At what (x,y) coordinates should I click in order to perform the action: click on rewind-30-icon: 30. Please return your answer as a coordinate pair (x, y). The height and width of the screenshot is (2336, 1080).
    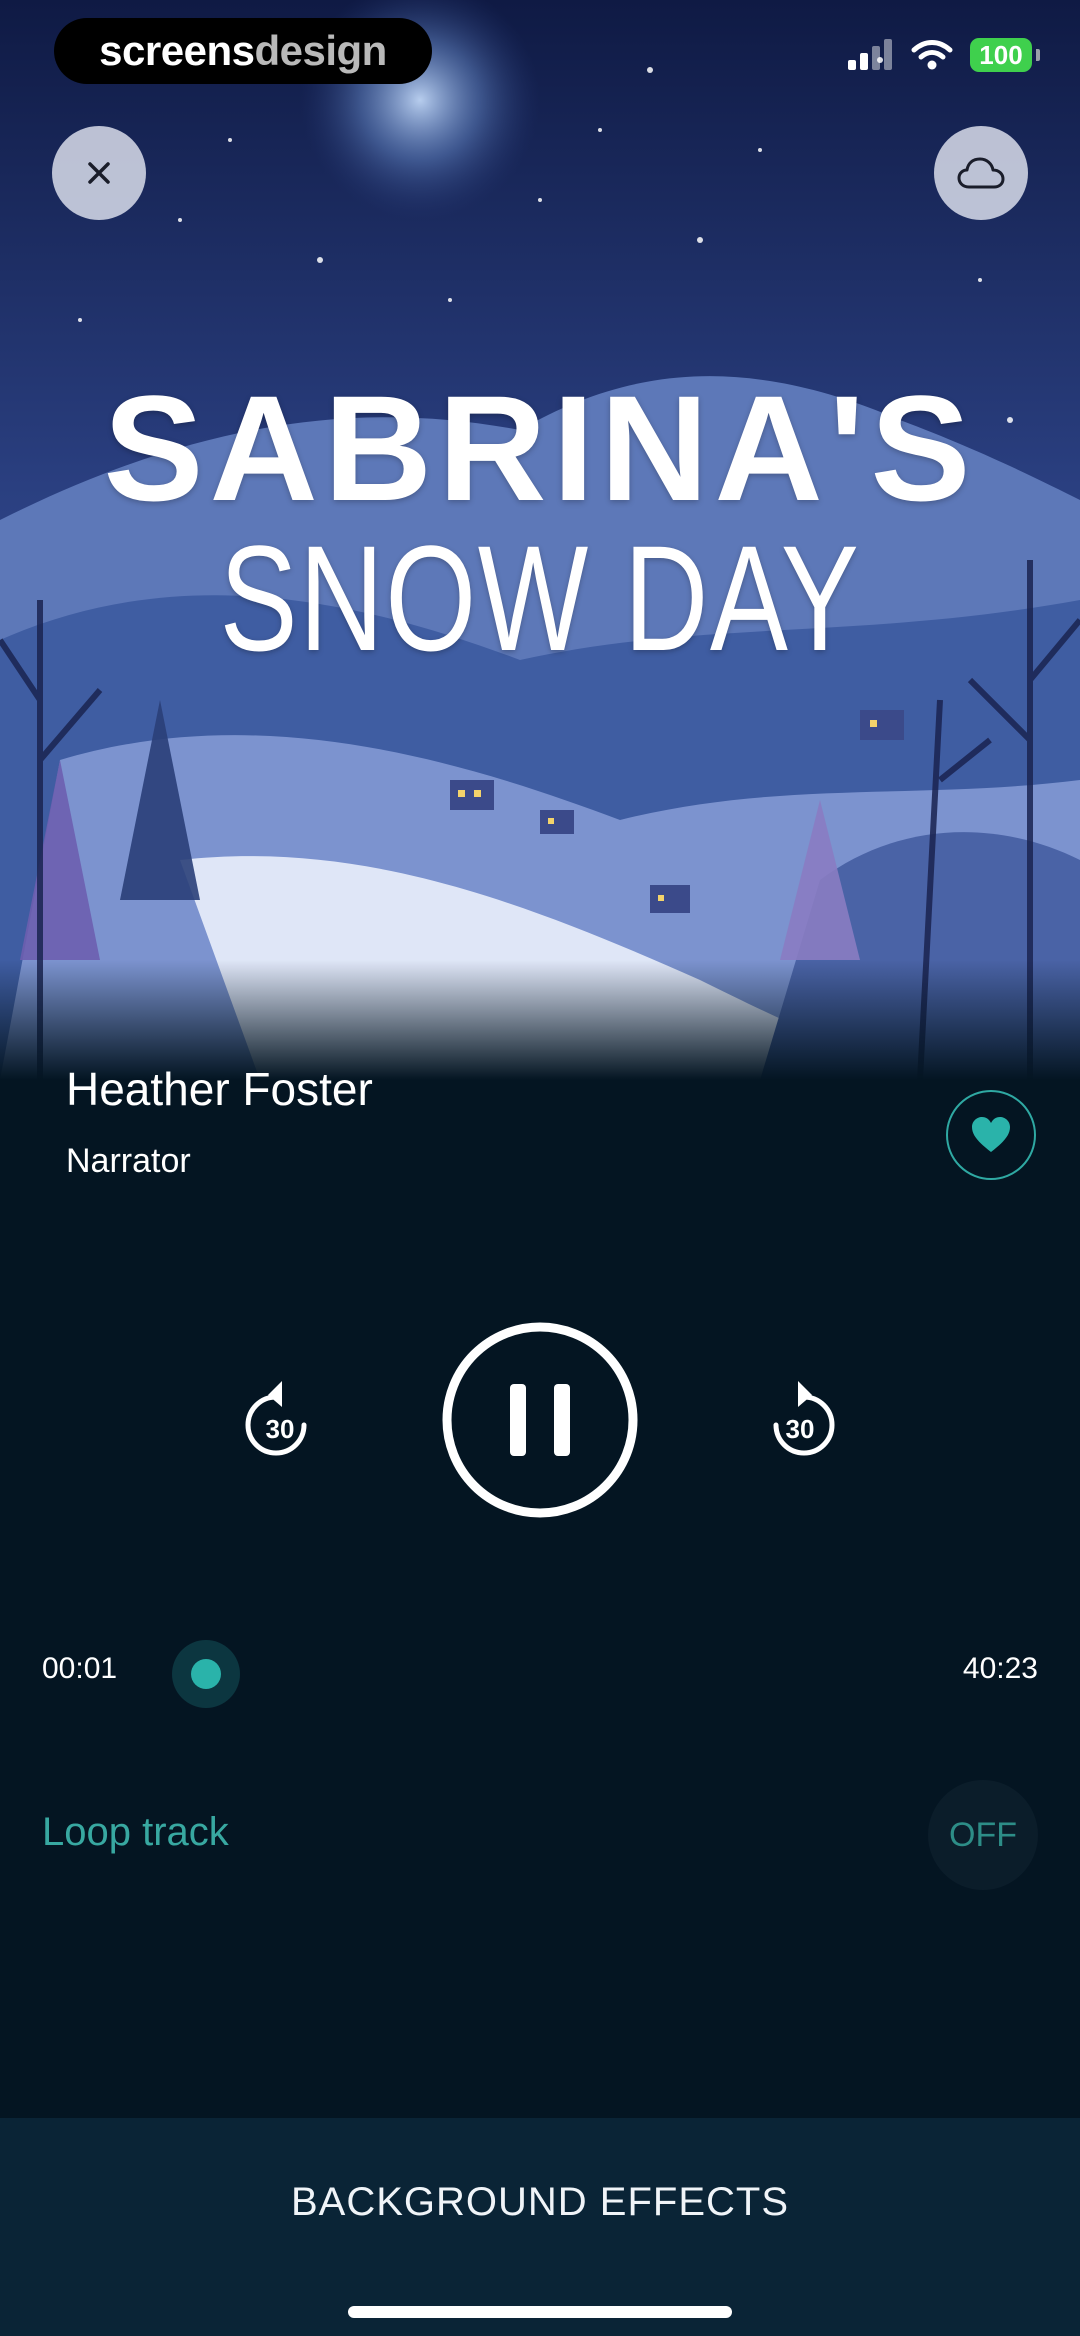
    Looking at the image, I should click on (276, 1418).